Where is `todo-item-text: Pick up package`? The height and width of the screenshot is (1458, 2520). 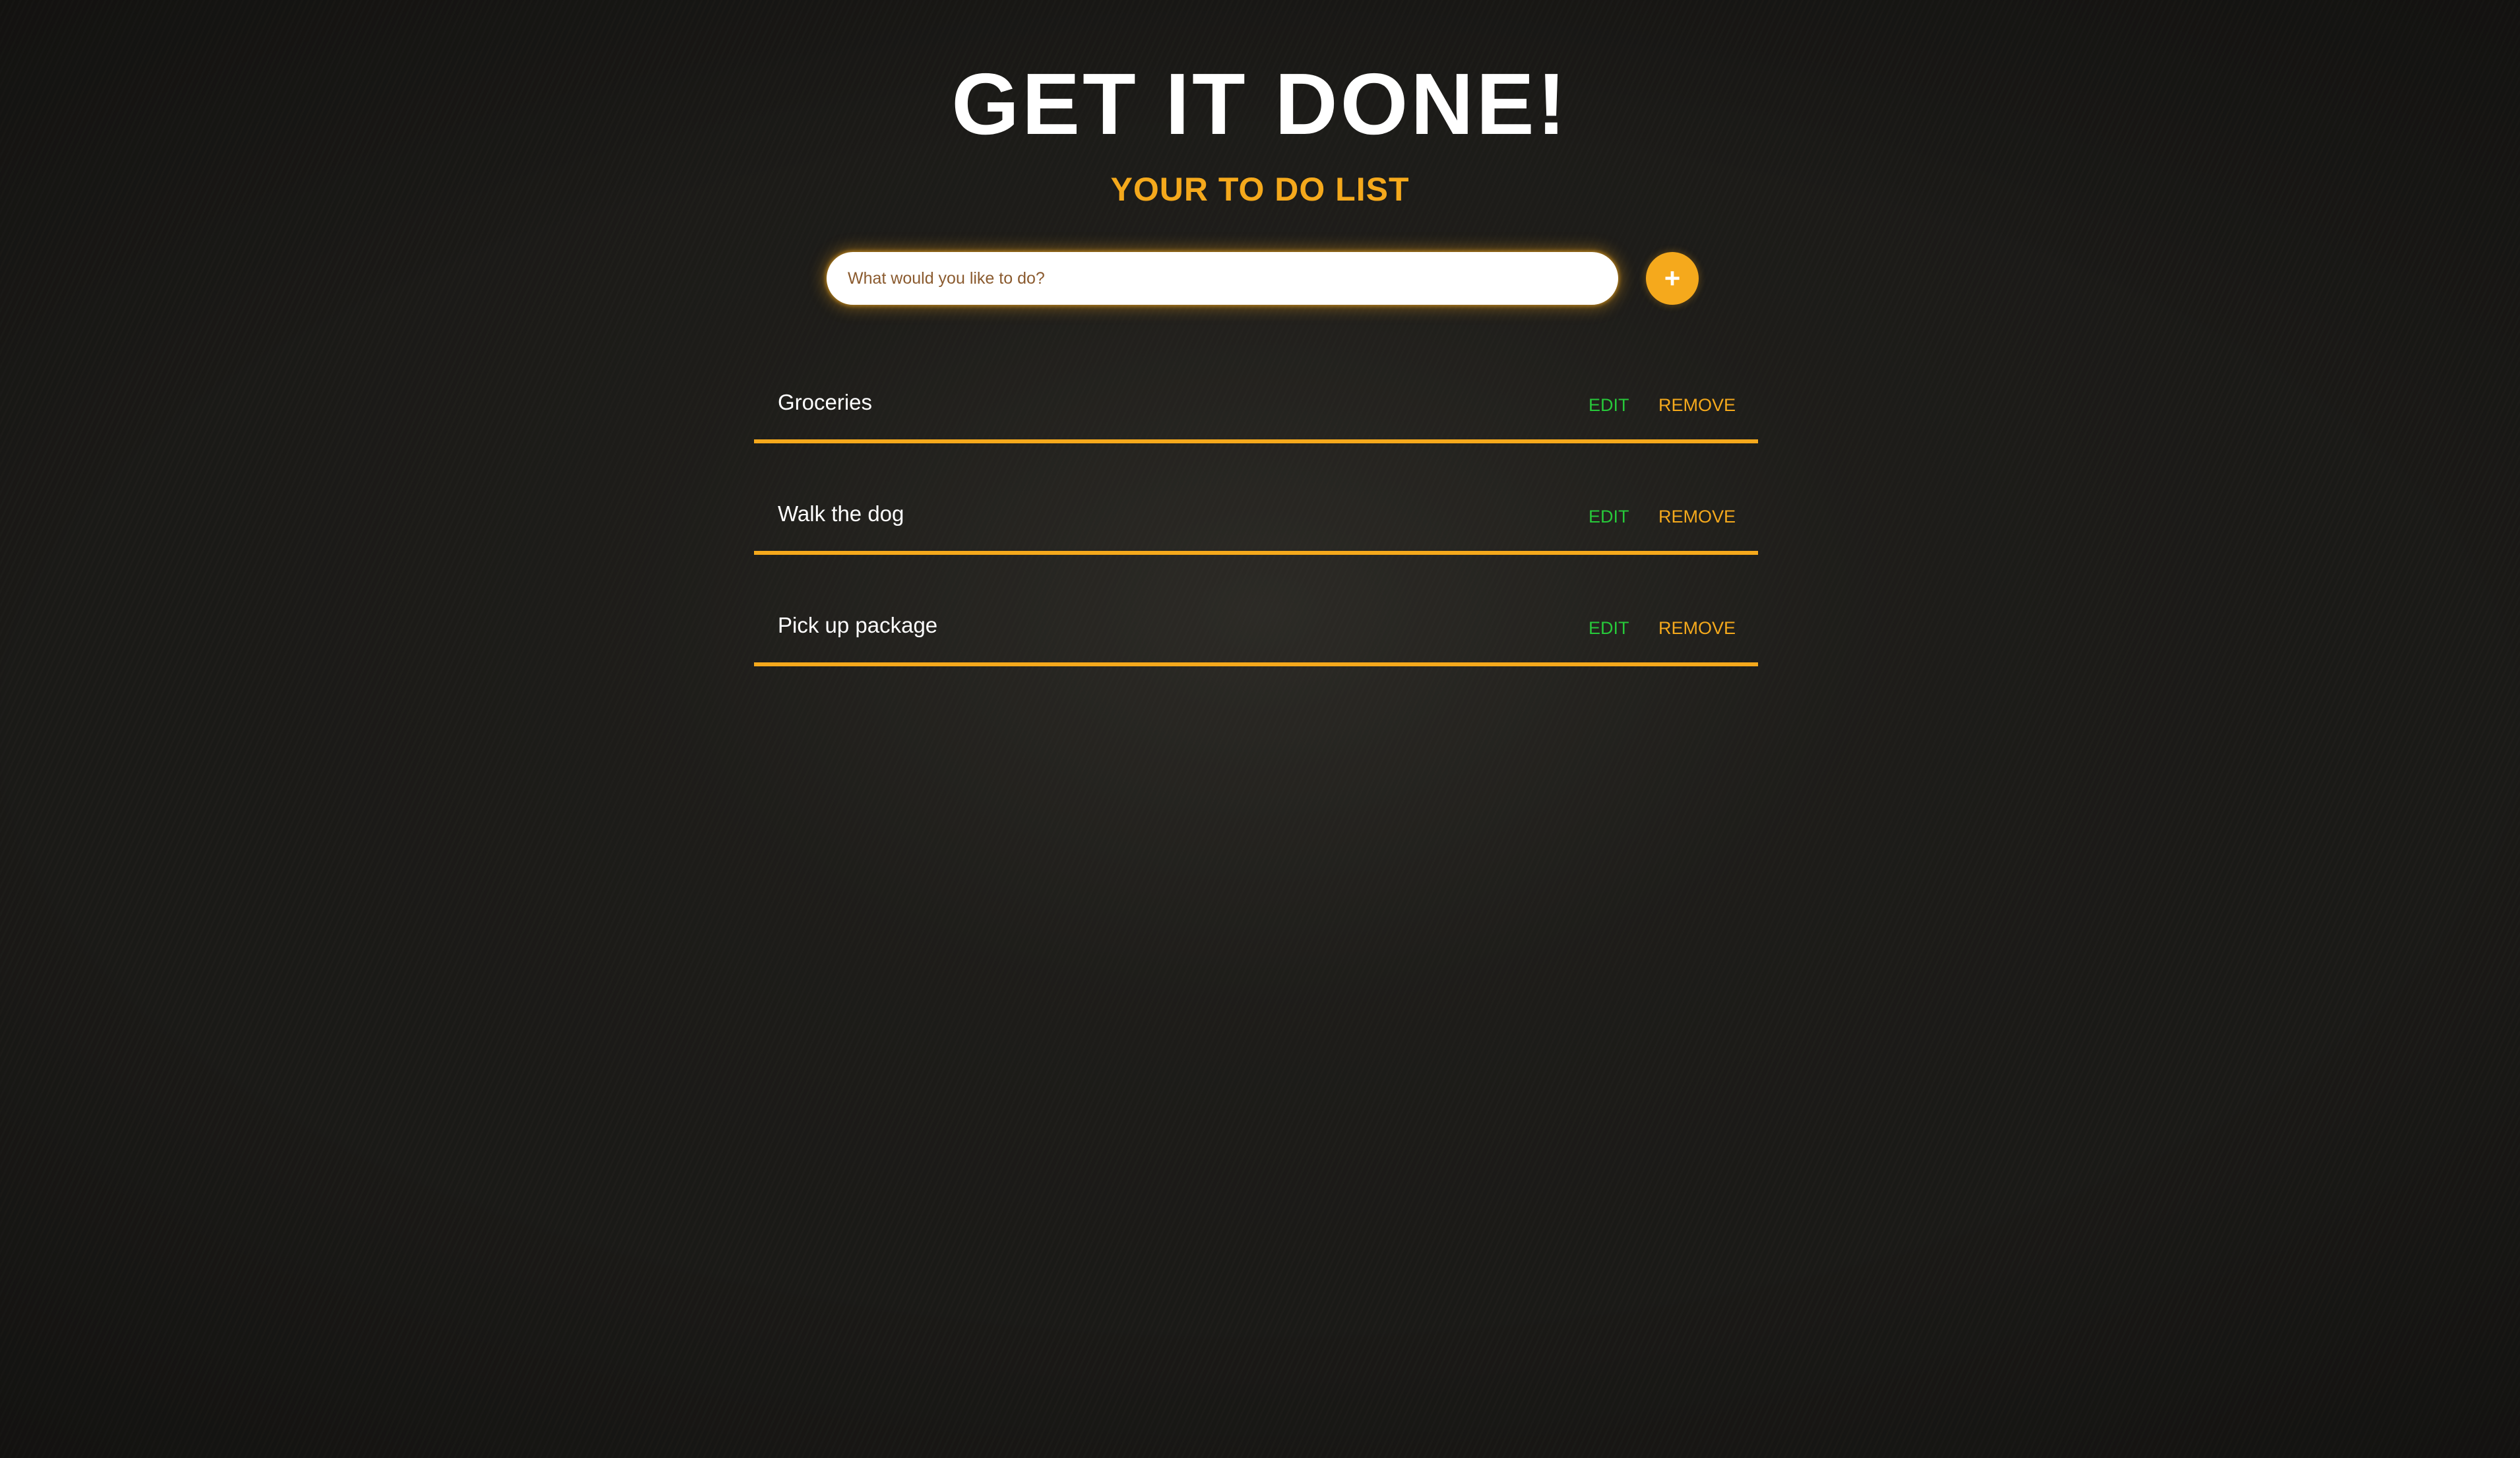
todo-item-text: Pick up package is located at coordinates (858, 625).